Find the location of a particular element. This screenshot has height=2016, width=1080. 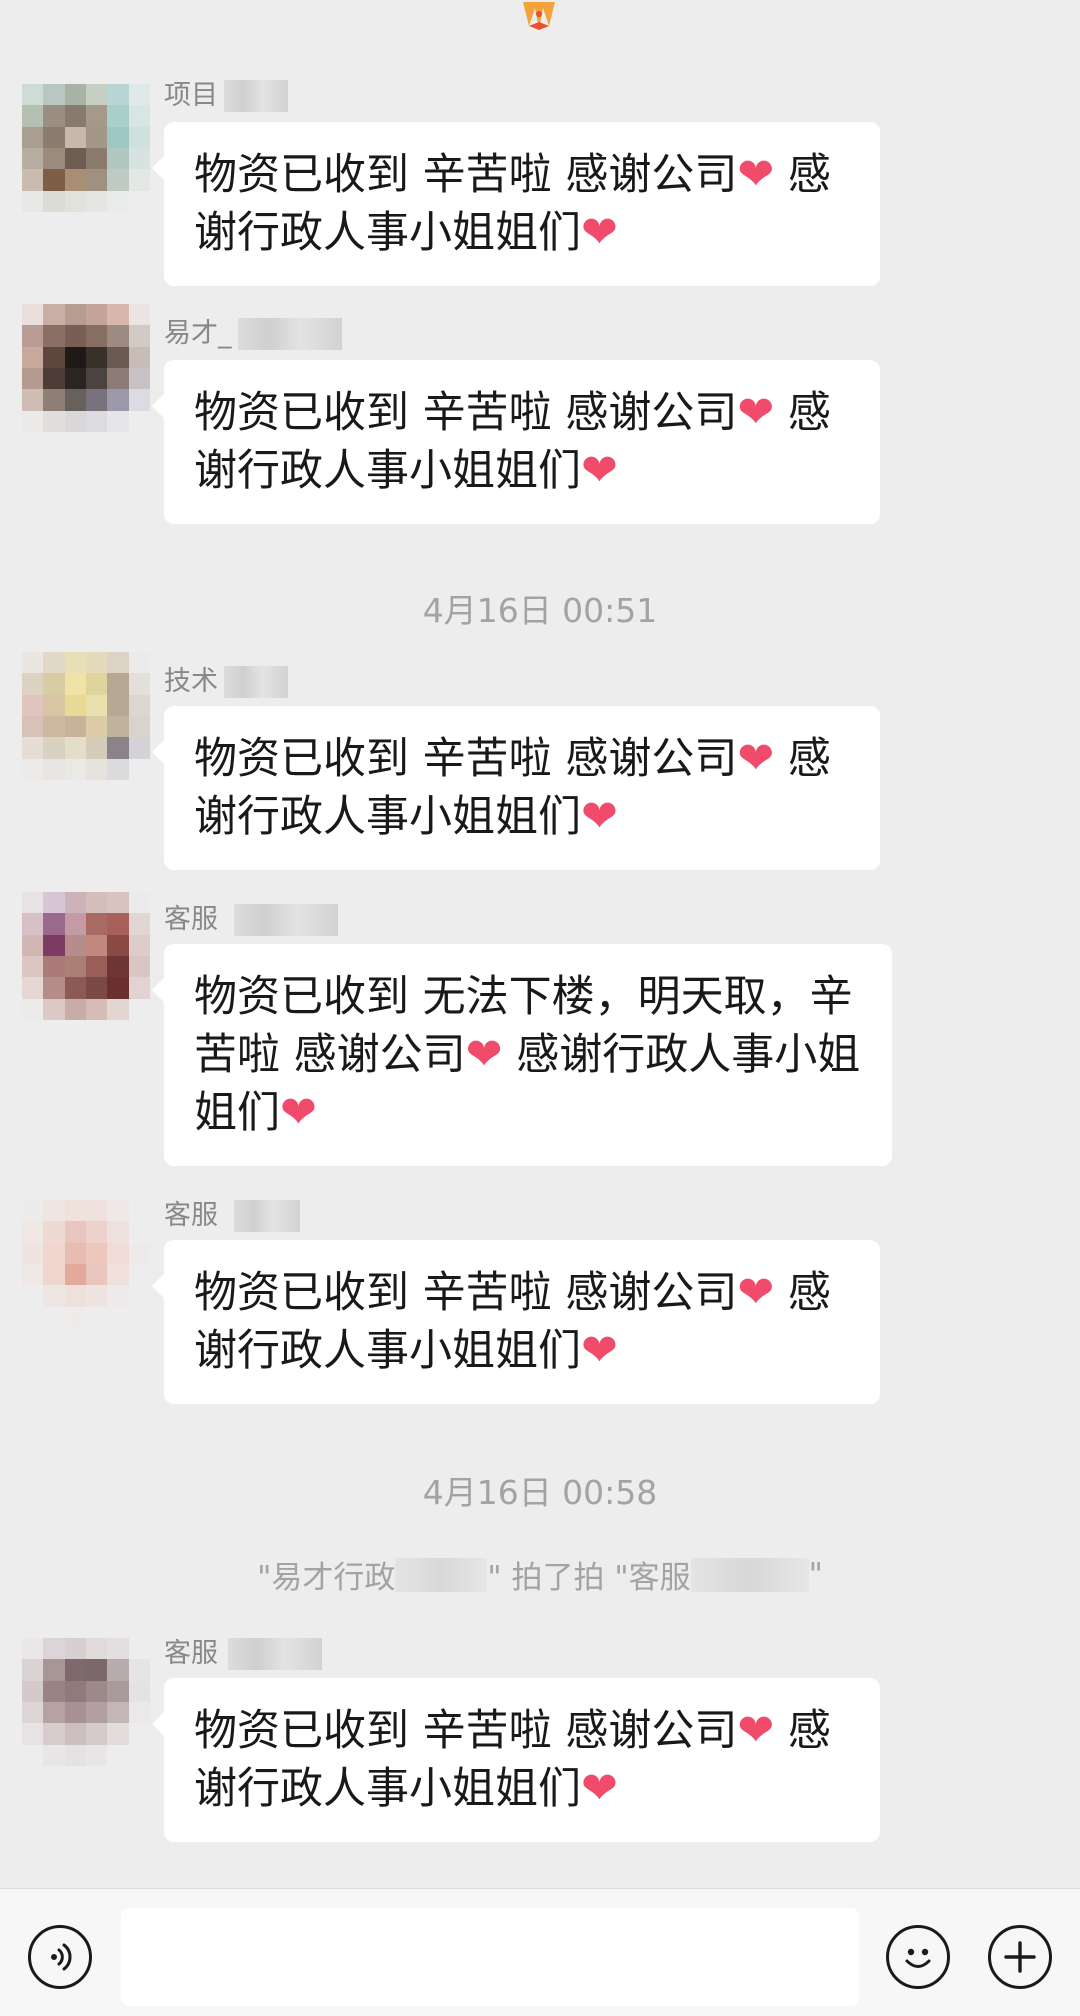

firework-icon is located at coordinates (539, 16).